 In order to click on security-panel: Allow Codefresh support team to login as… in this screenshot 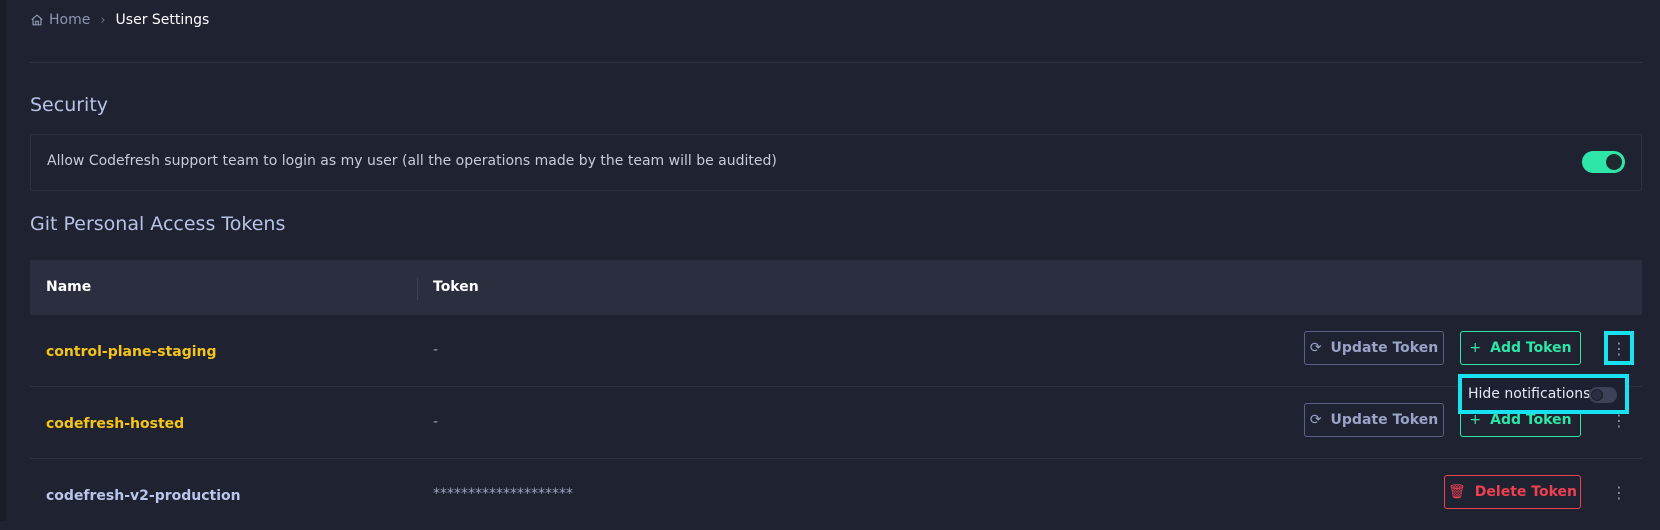, I will do `click(836, 162)`.